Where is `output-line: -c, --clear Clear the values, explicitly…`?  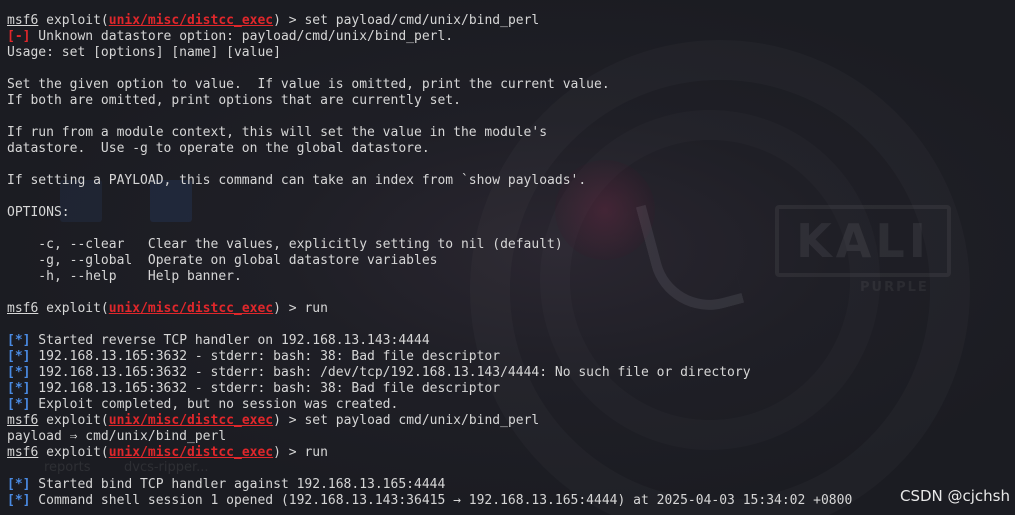 output-line: -c, --clear Clear the values, explicitly… is located at coordinates (285, 244).